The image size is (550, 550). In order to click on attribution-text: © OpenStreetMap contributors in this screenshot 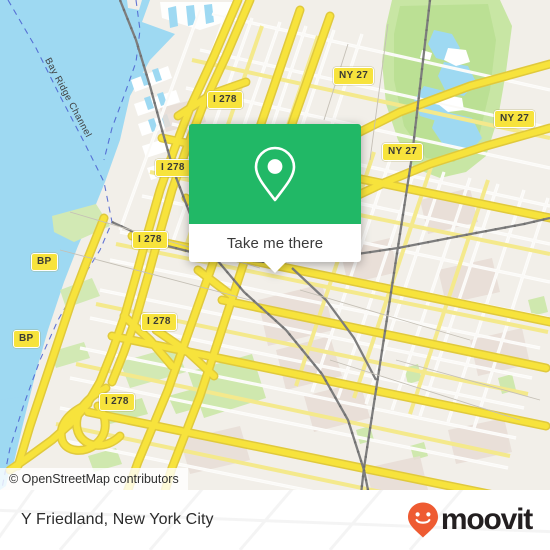, I will do `click(94, 479)`.